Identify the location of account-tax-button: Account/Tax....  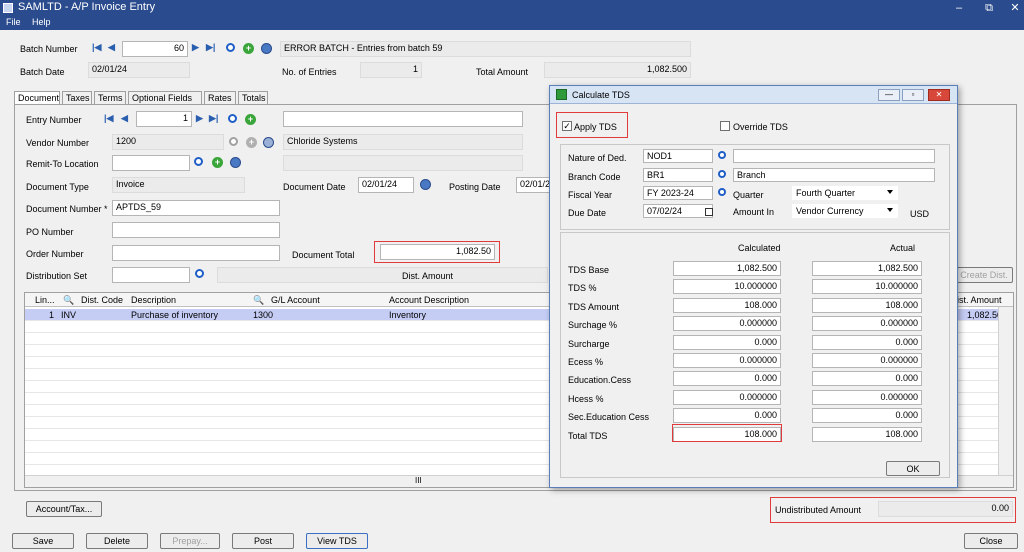
(64, 509).